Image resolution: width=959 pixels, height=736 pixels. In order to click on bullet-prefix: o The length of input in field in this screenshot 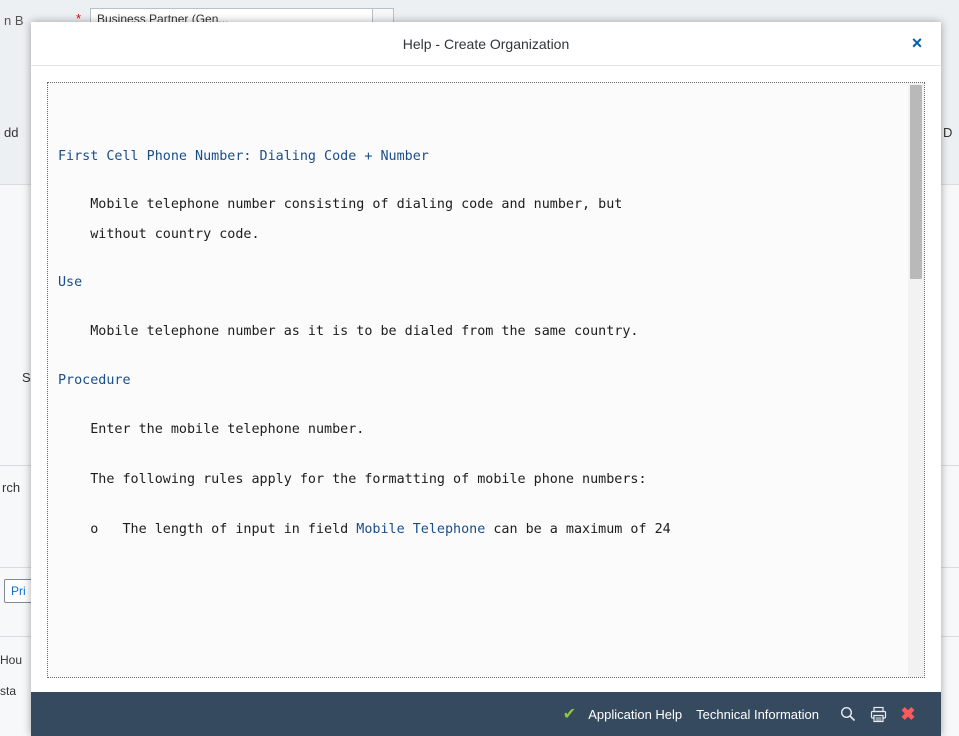, I will do `click(207, 529)`.